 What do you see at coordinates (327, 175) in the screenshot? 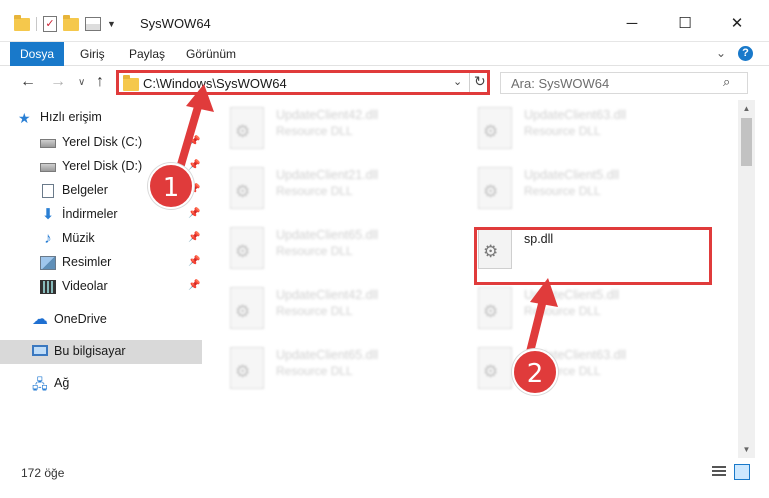
I see `file-name: UpdateClient21.dll` at bounding box center [327, 175].